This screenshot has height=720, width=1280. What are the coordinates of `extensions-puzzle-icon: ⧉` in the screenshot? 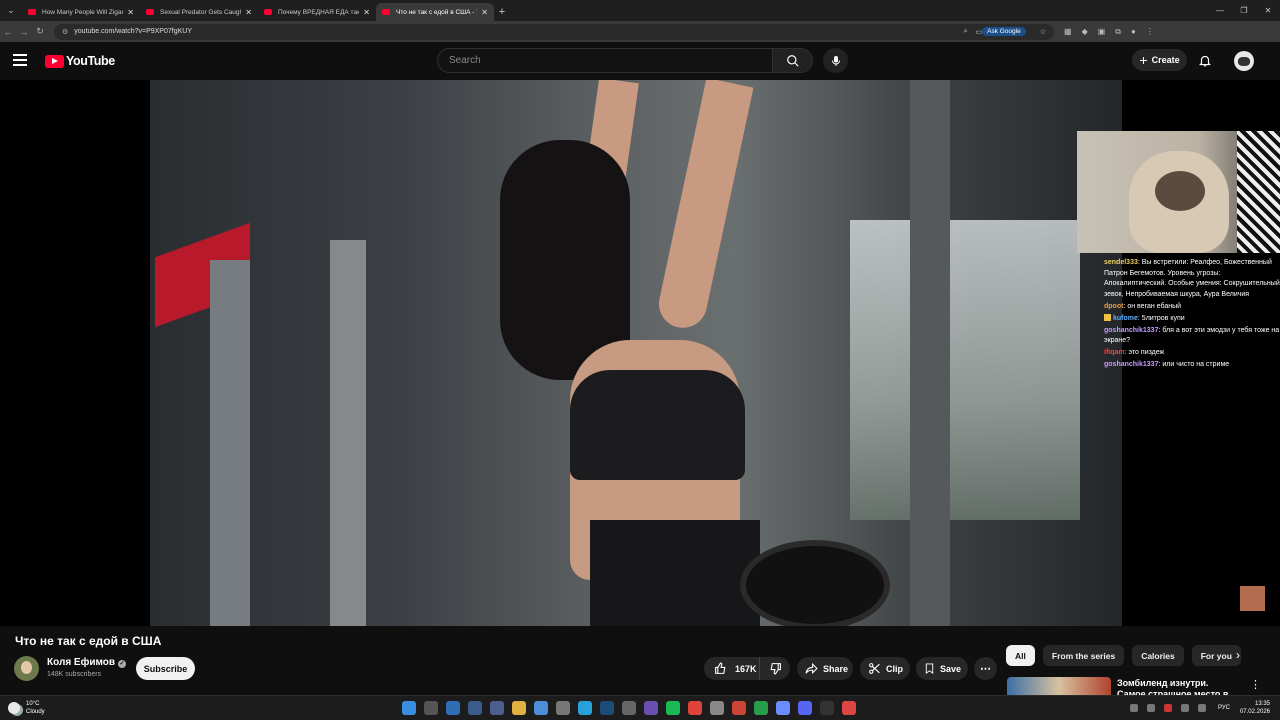 It's located at (1118, 32).